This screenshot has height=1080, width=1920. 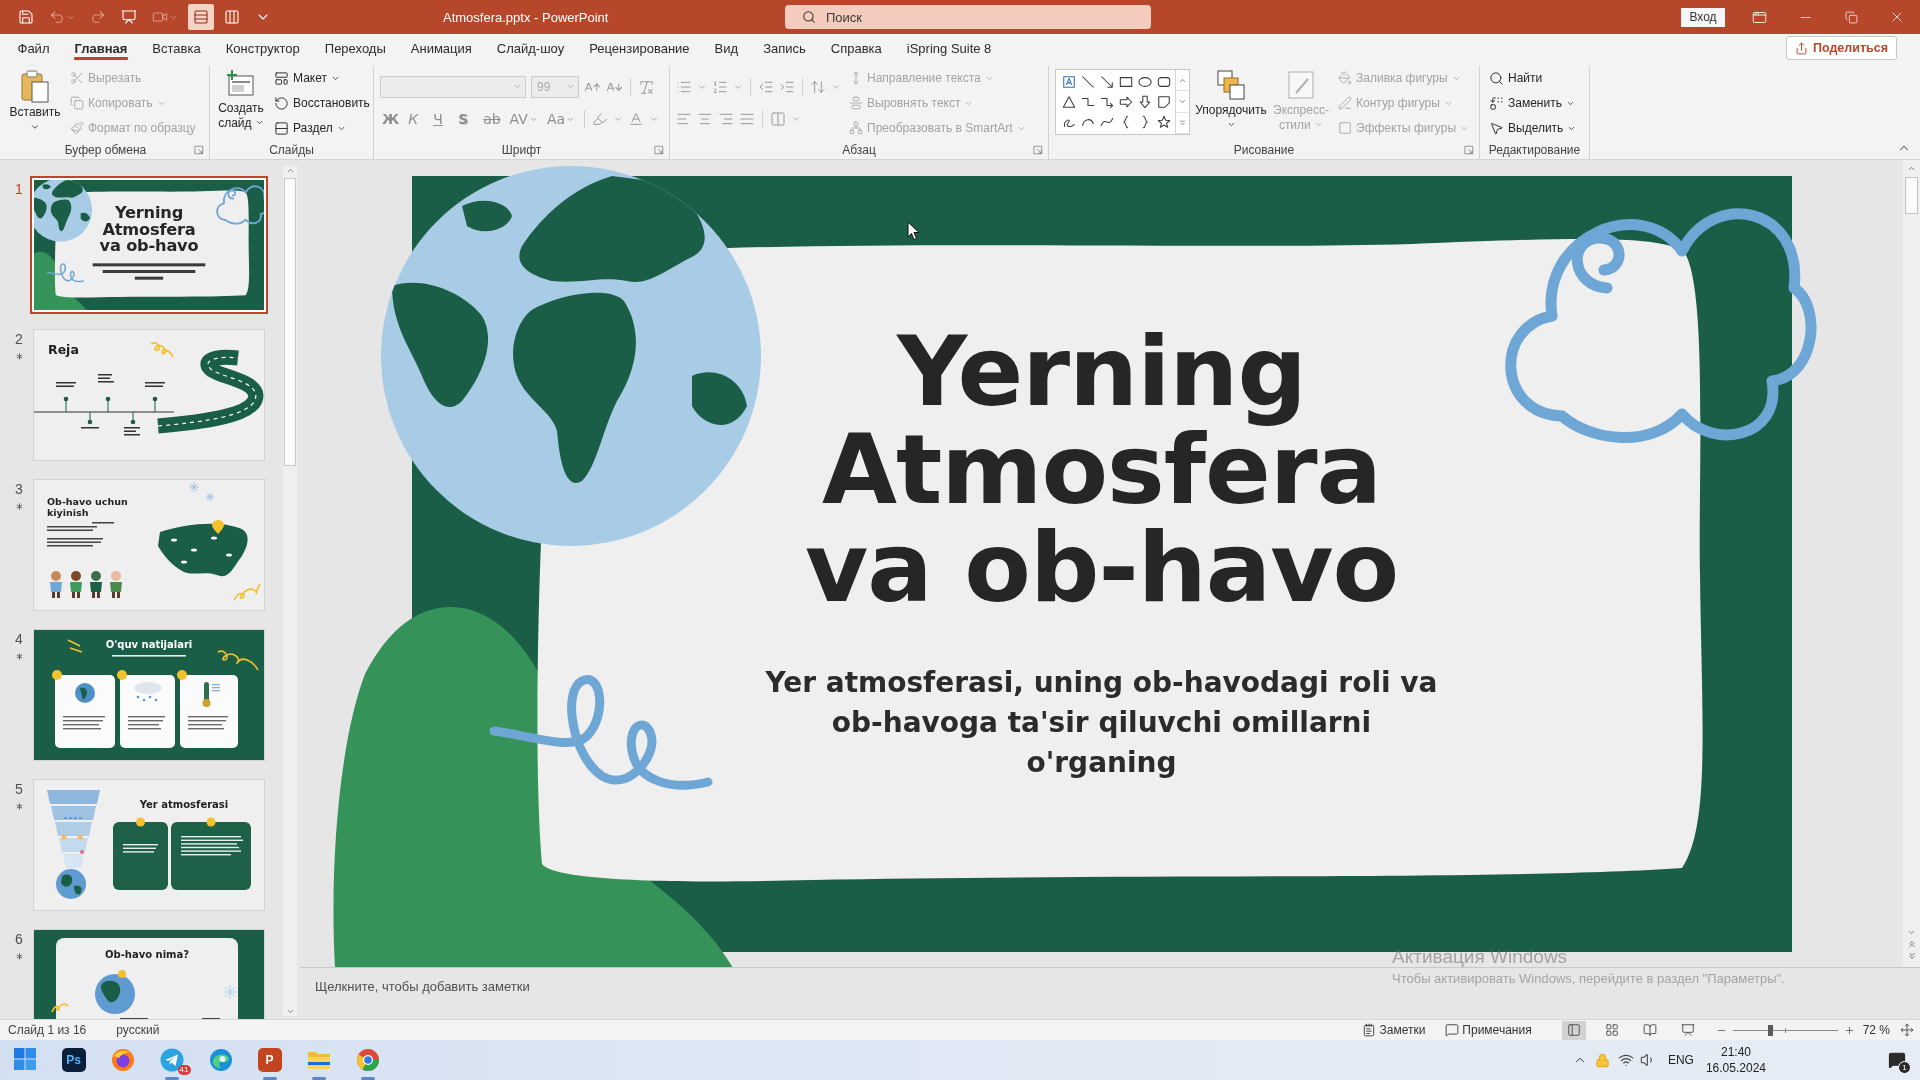 What do you see at coordinates (530, 48) in the screenshot?
I see `menu-tab: Слайд-шоу` at bounding box center [530, 48].